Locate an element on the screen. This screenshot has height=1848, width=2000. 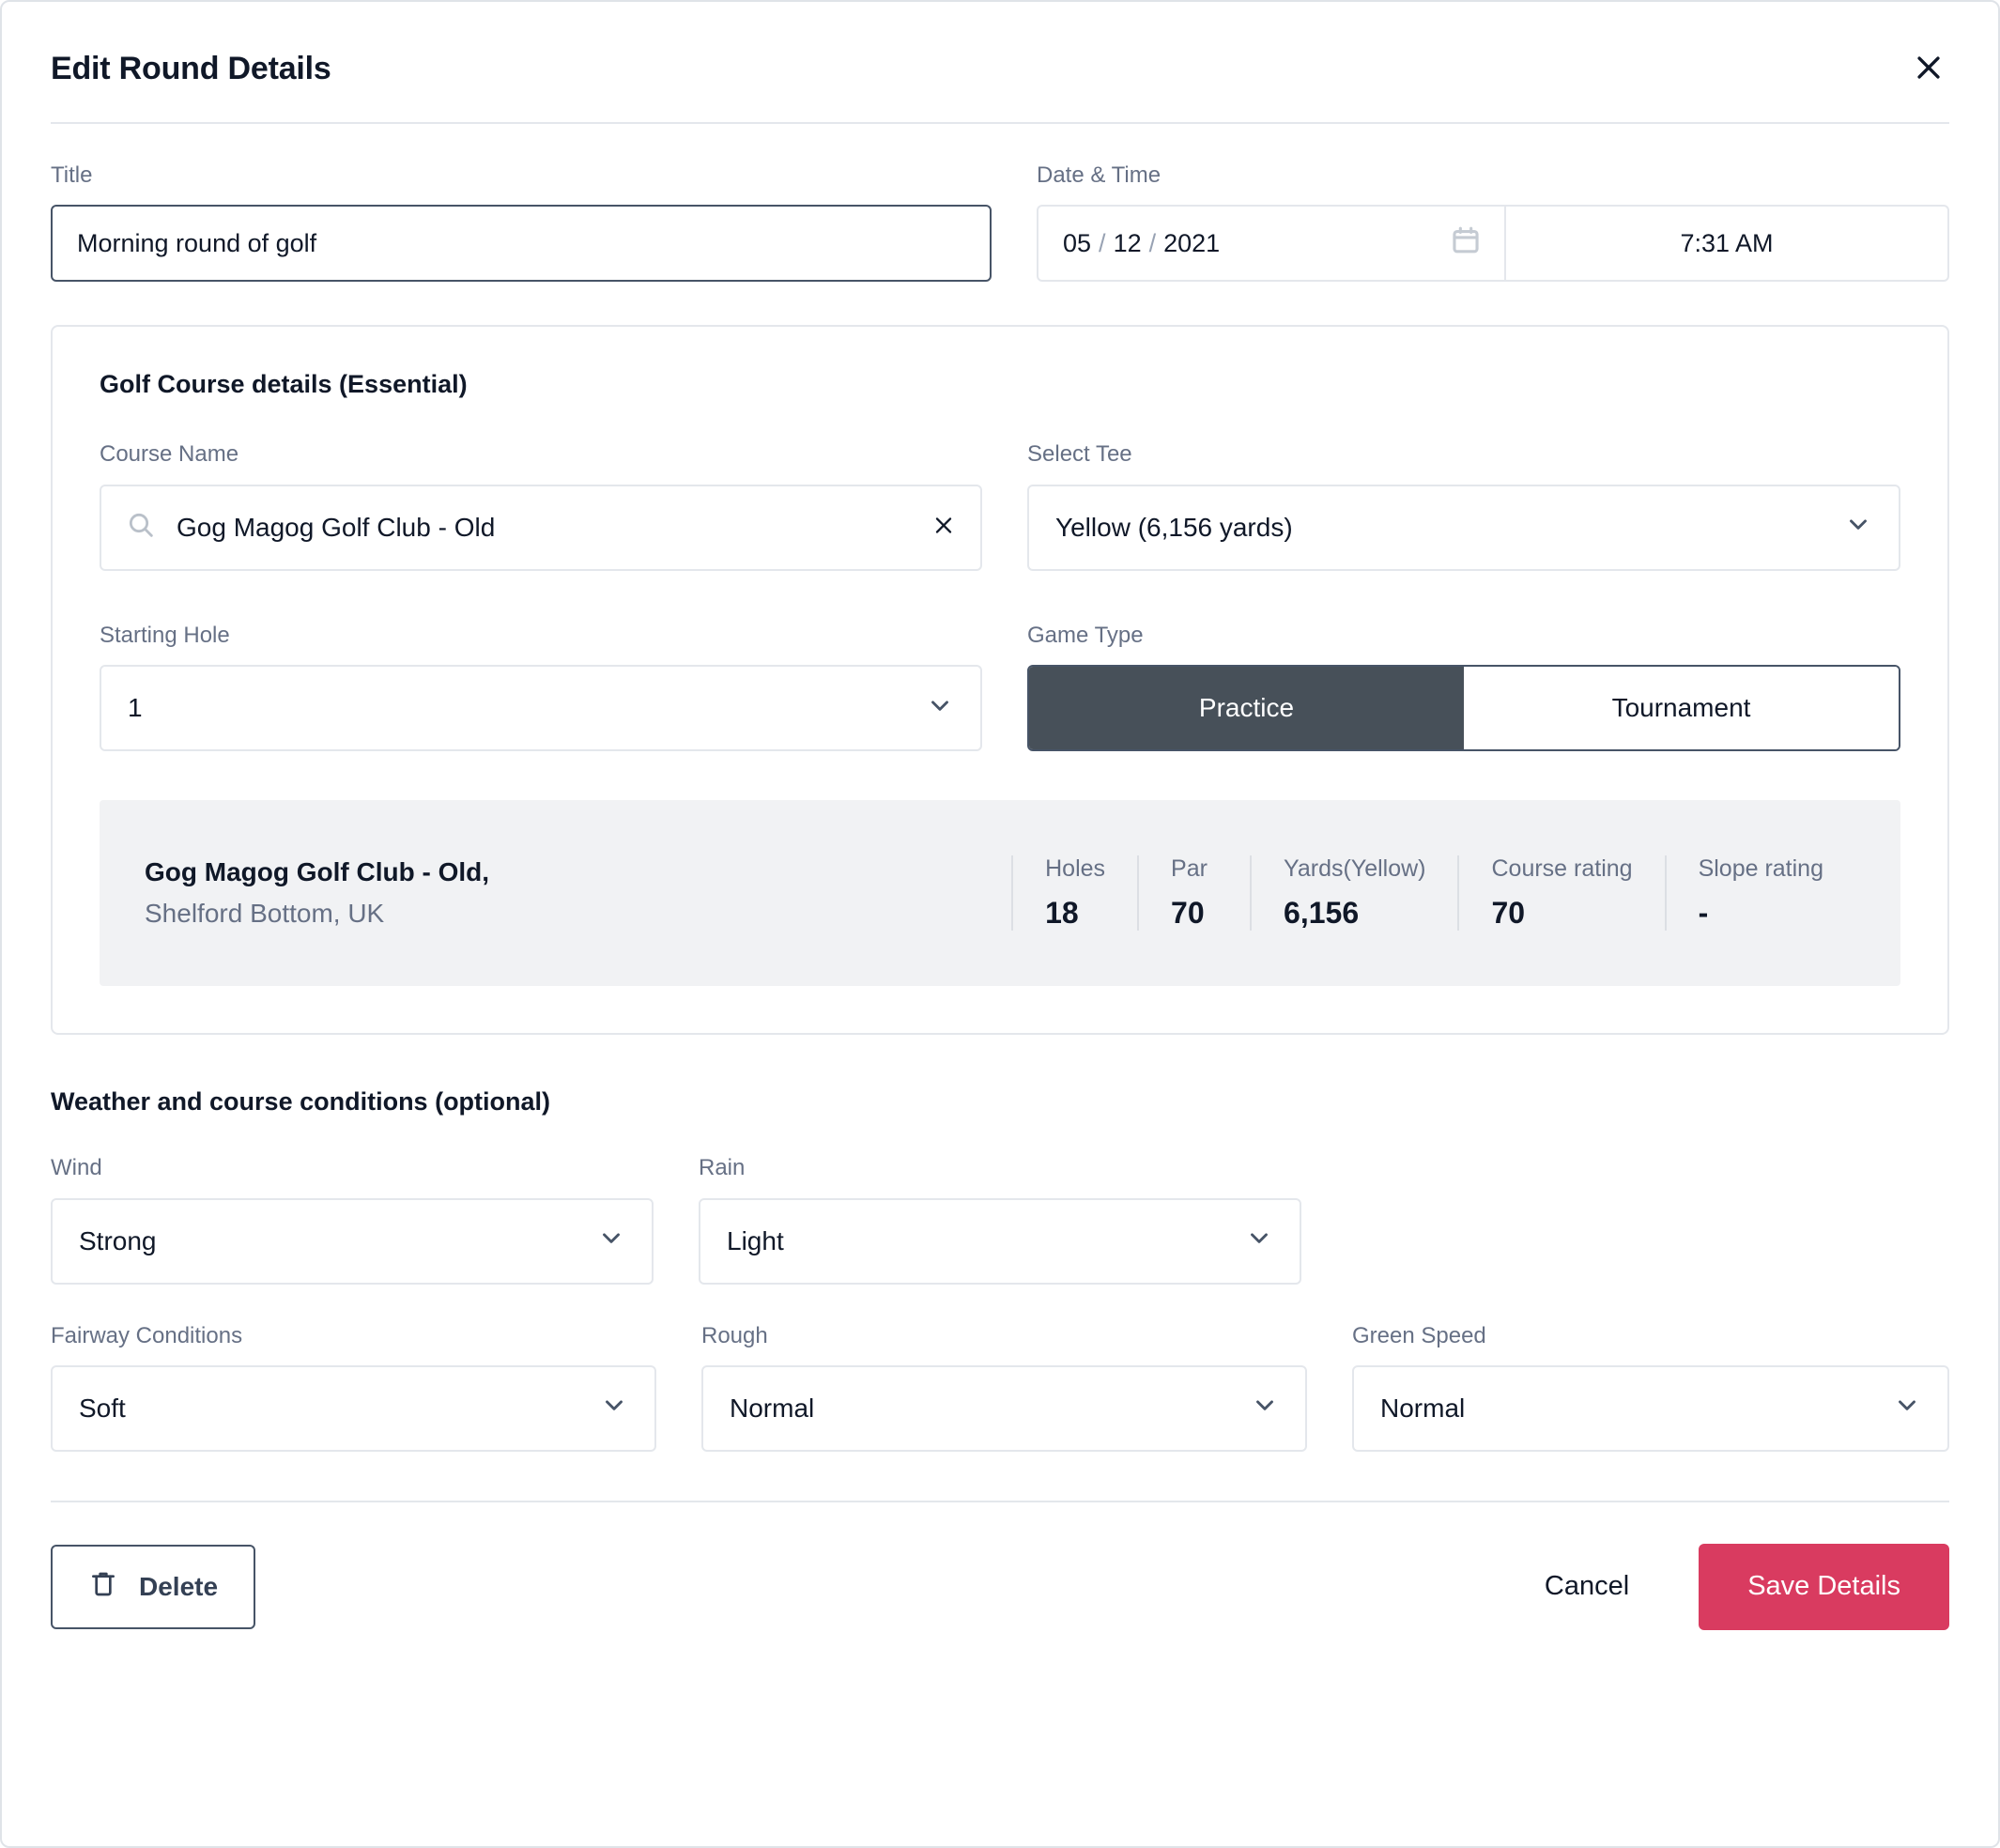
game-type-practice-button: Practice is located at coordinates (1246, 708).